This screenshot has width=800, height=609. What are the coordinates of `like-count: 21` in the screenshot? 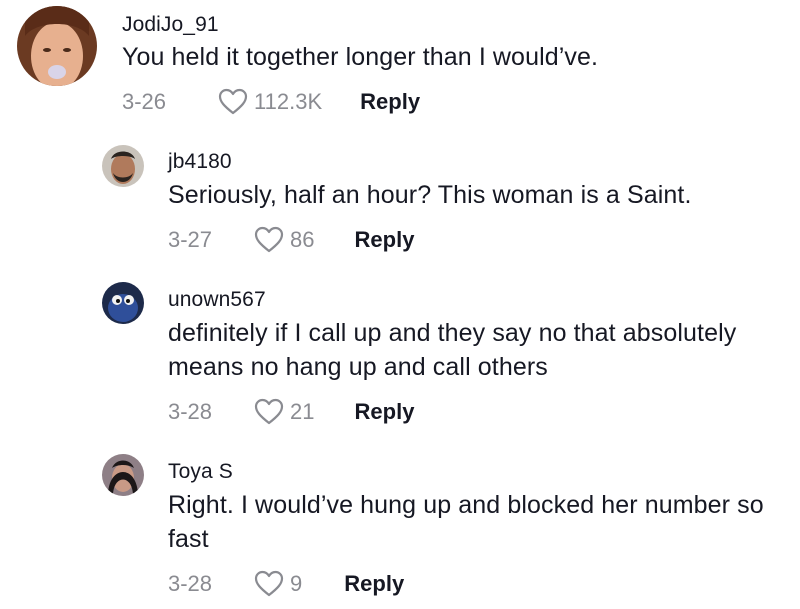 It's located at (302, 411).